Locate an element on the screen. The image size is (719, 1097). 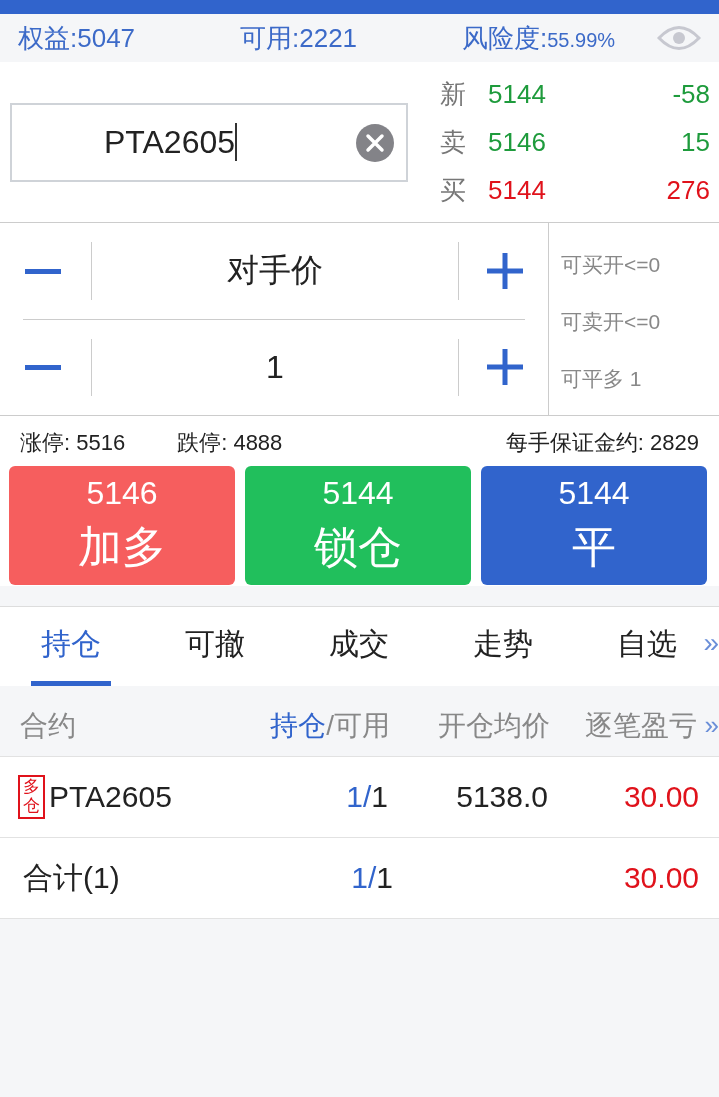
equity-value: 5047 is located at coordinates (106, 38).